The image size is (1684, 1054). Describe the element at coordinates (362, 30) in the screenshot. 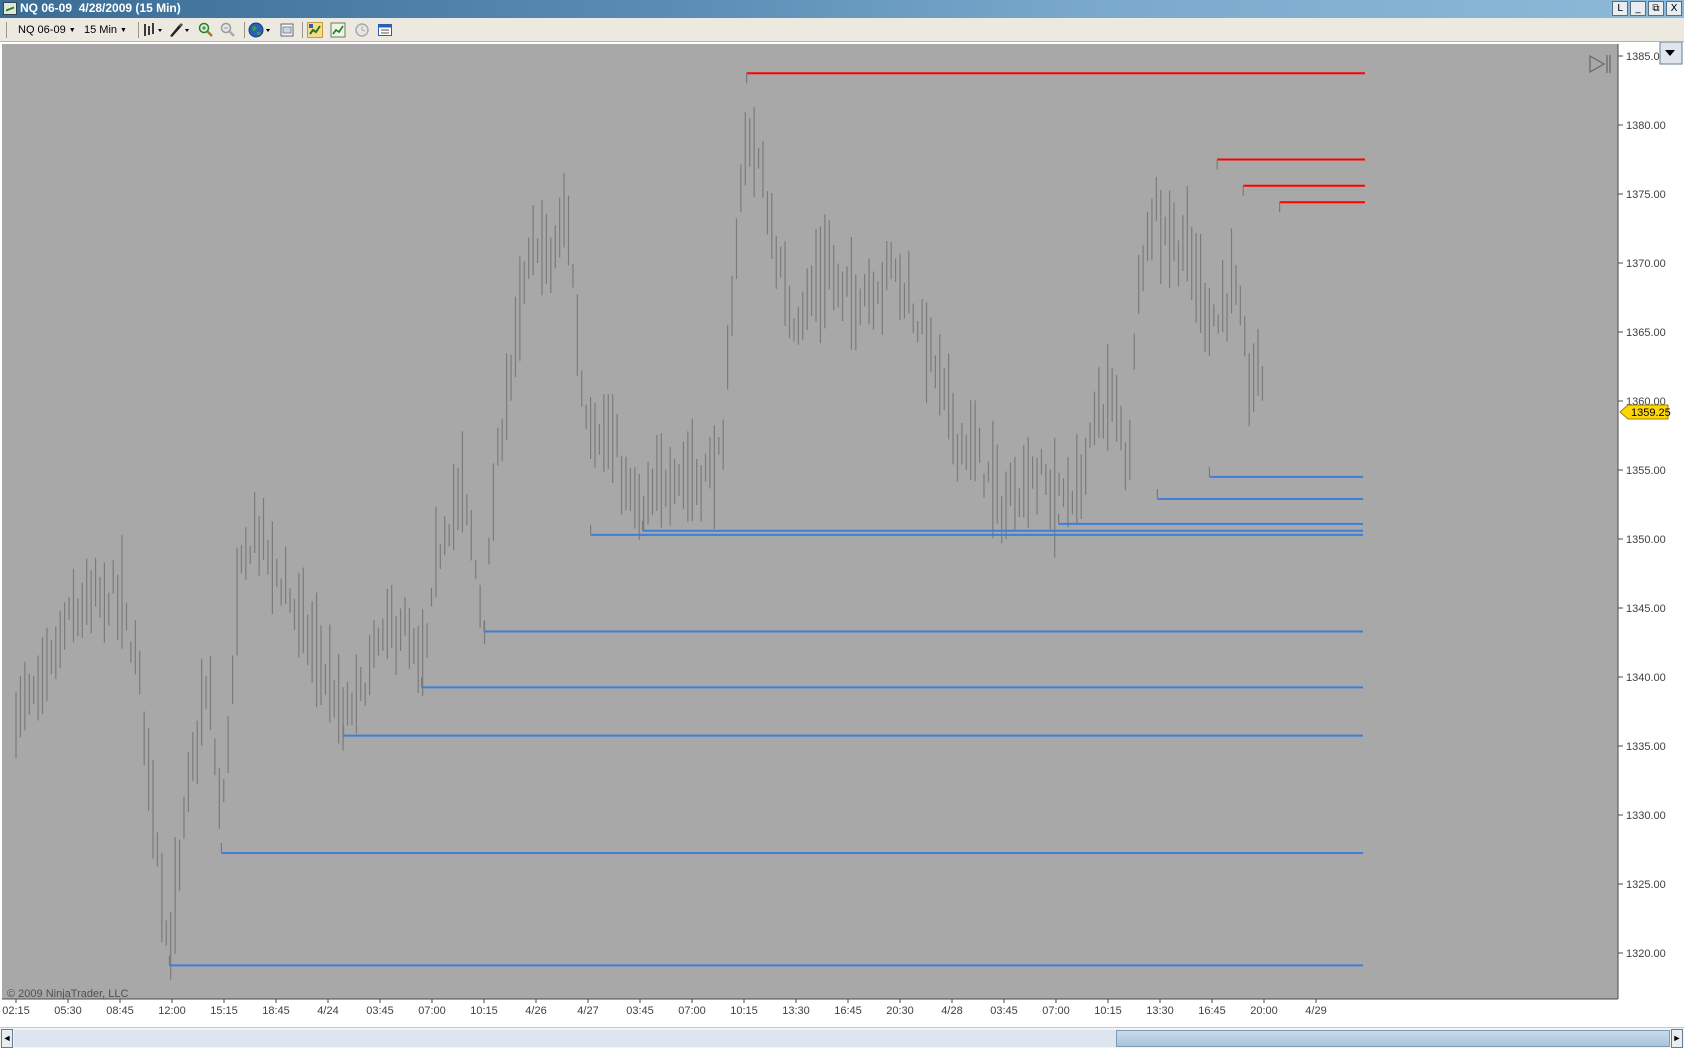

I see `clock-icon` at that location.